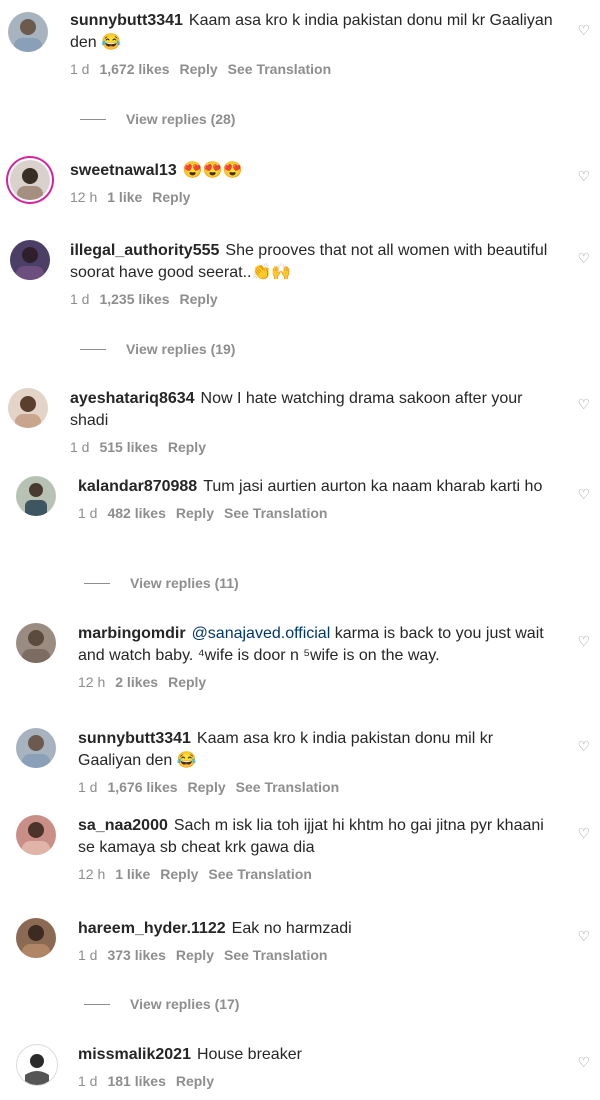 The height and width of the screenshot is (1100, 600). What do you see at coordinates (144, 250) in the screenshot?
I see `comment-username: illegal_authority555` at bounding box center [144, 250].